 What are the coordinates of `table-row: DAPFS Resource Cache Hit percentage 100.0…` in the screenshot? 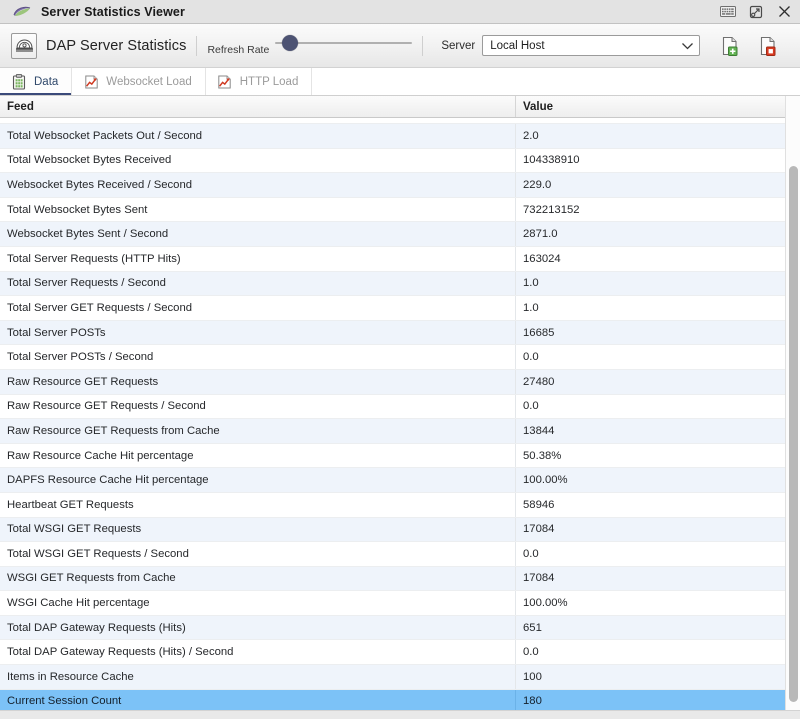 It's located at (400, 480).